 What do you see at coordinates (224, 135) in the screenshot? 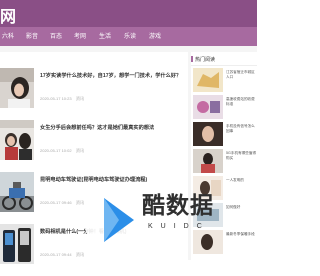
I see `sidebar-item: 手机没有信号怎么回事` at bounding box center [224, 135].